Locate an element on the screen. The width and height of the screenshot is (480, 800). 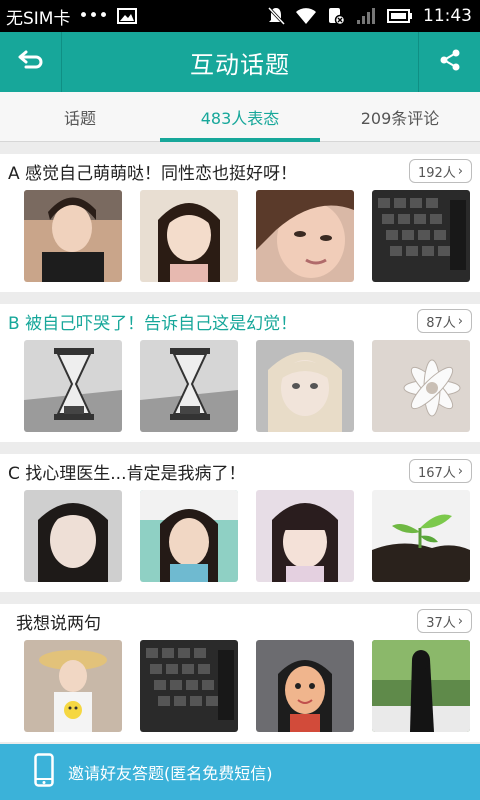
page-title: 互动话题 is located at coordinates (240, 64).